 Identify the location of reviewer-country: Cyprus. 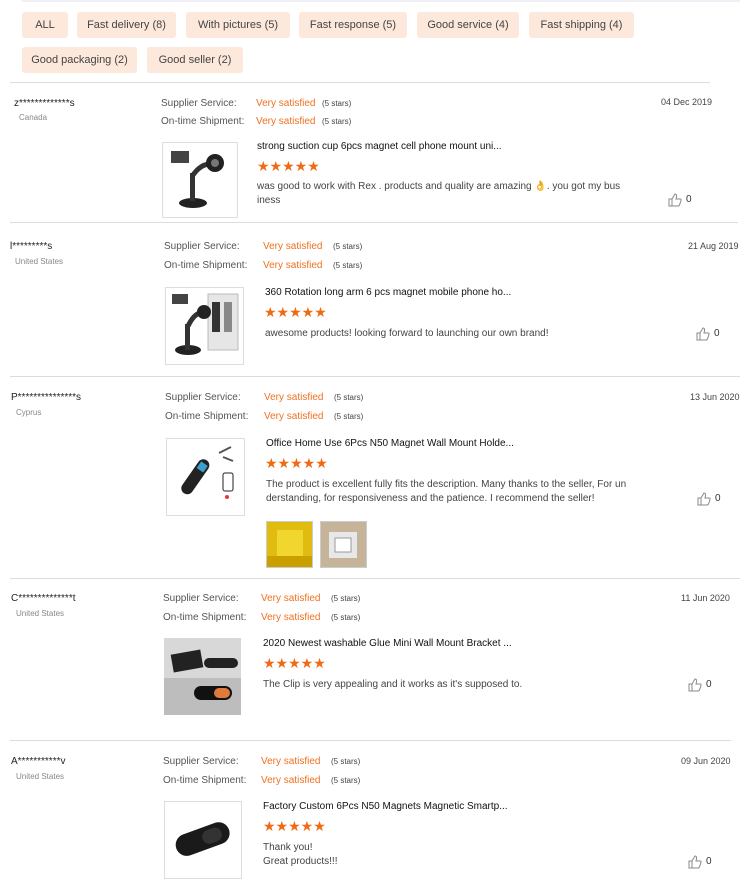
(29, 412).